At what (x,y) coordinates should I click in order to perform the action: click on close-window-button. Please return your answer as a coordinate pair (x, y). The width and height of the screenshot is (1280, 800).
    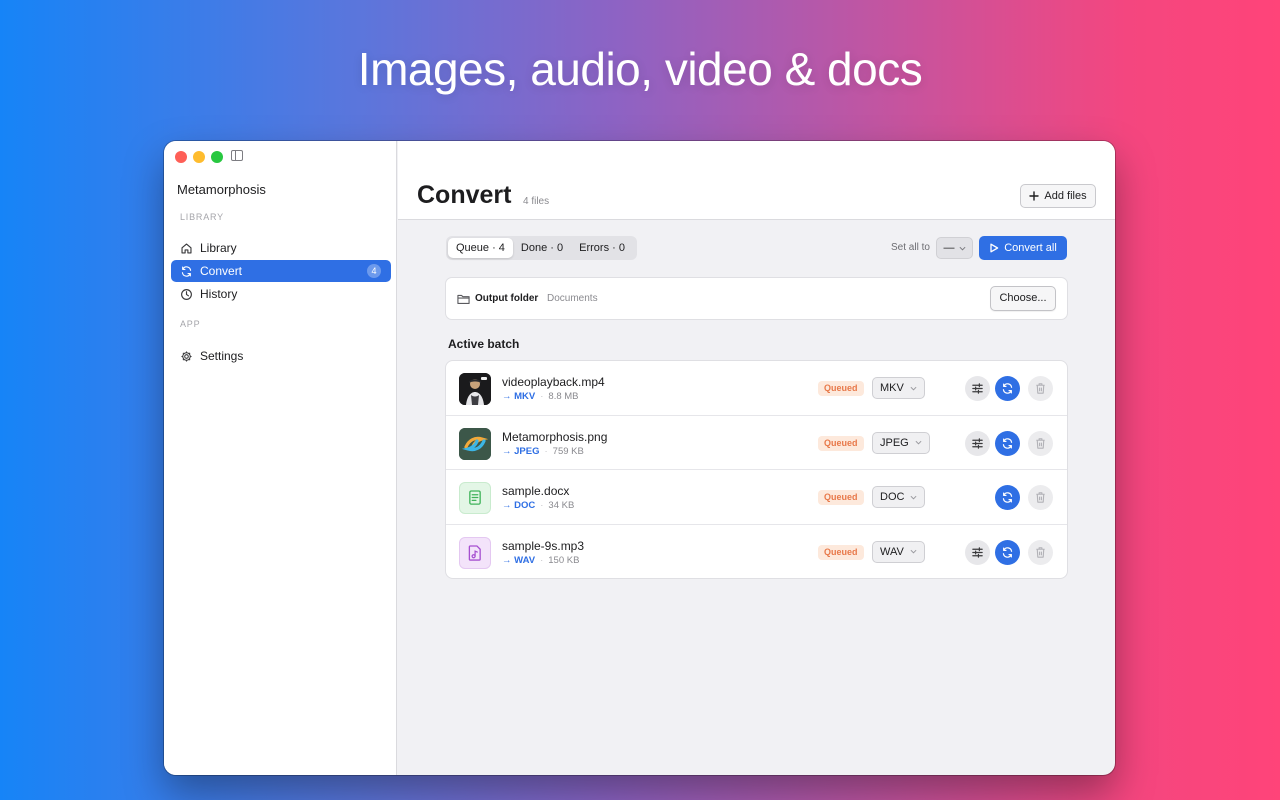
    Looking at the image, I should click on (181, 157).